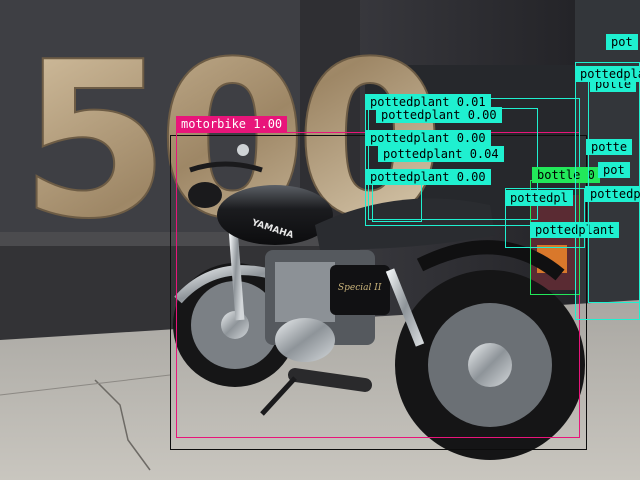  What do you see at coordinates (305, 292) in the screenshot?
I see `engine-fins` at bounding box center [305, 292].